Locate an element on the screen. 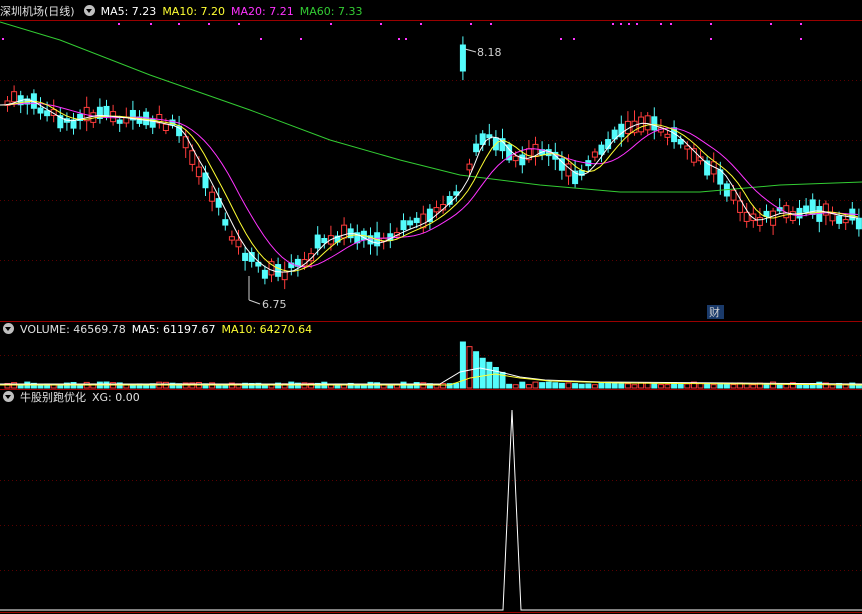  volume-bars is located at coordinates (433, 365).